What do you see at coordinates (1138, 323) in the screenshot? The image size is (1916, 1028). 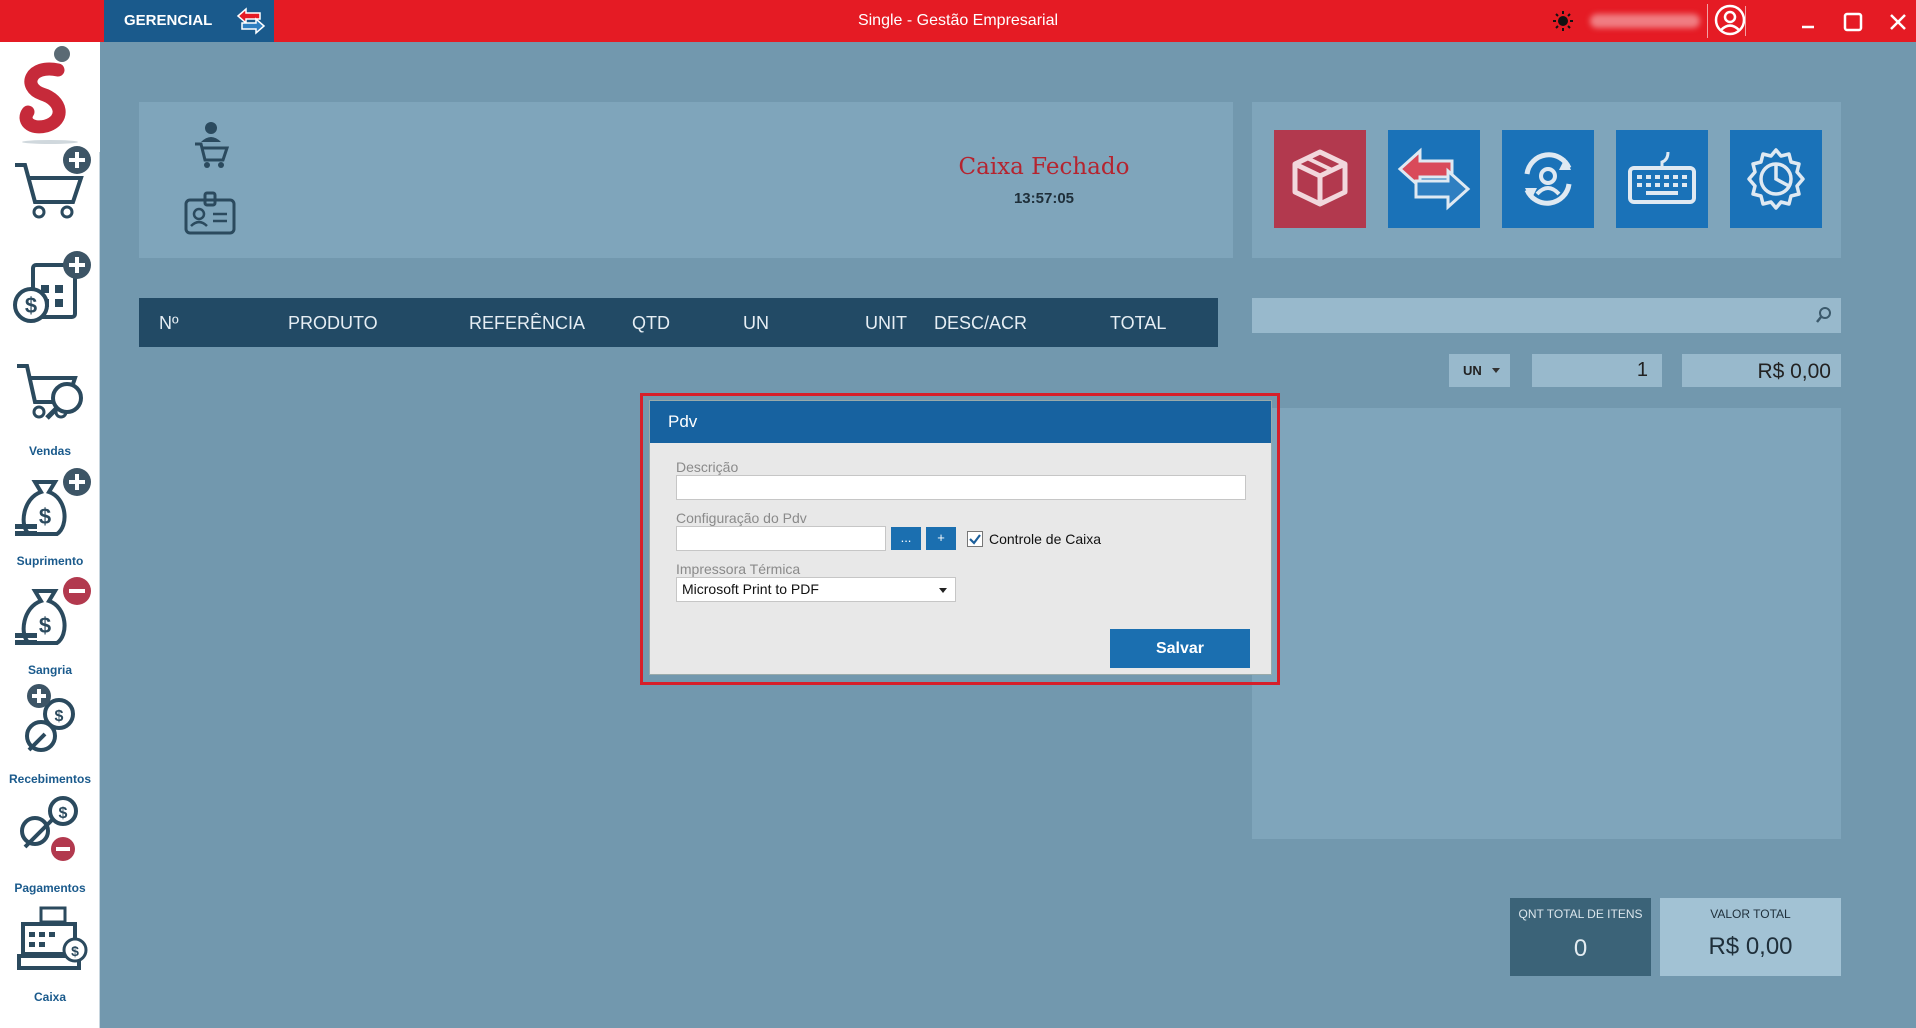 I see `column-header-total: TOTAL` at bounding box center [1138, 323].